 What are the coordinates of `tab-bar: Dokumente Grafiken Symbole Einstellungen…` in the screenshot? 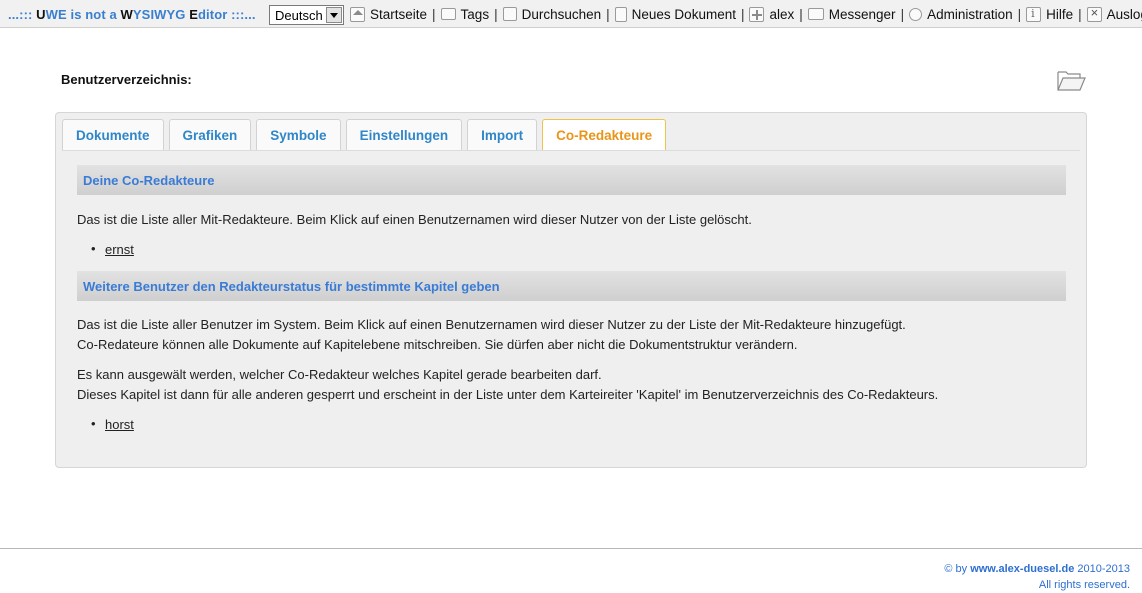 It's located at (366, 135).